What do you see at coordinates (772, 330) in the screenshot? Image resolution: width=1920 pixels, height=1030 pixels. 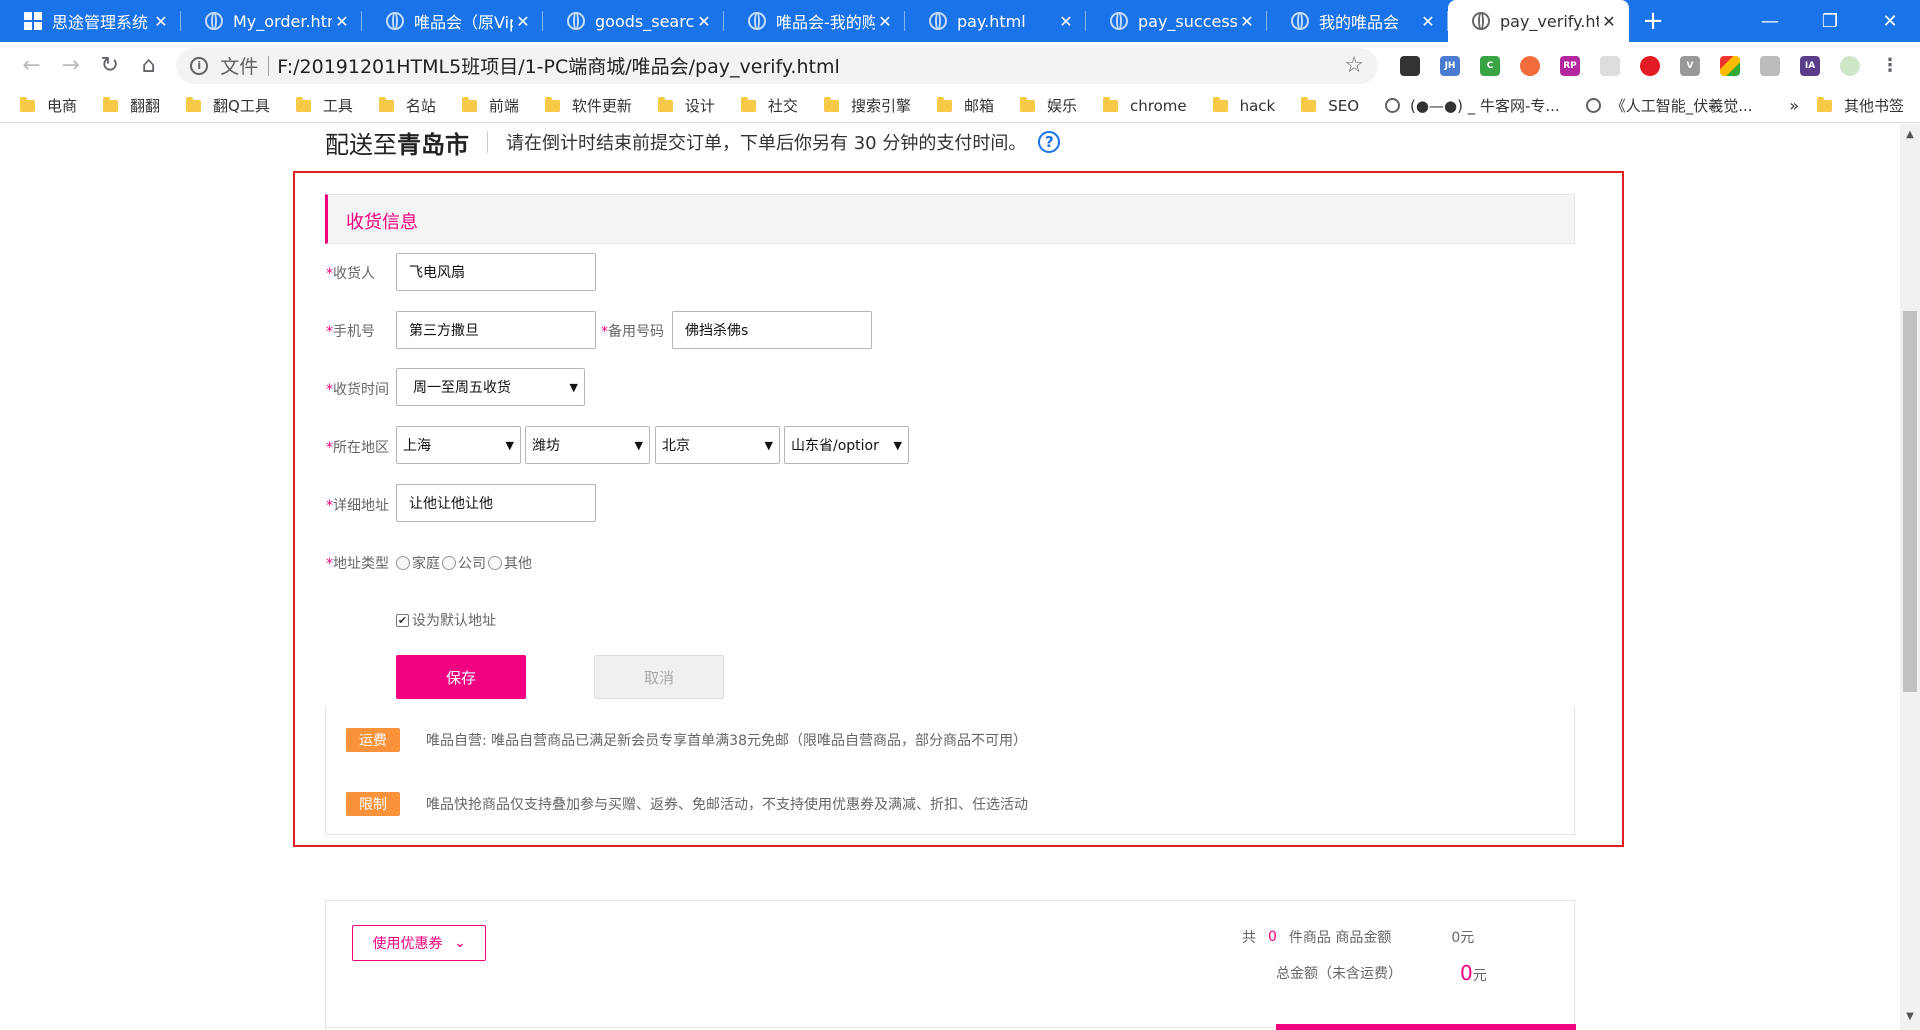 I see `backup-phone-input: 佛挡杀佛s` at bounding box center [772, 330].